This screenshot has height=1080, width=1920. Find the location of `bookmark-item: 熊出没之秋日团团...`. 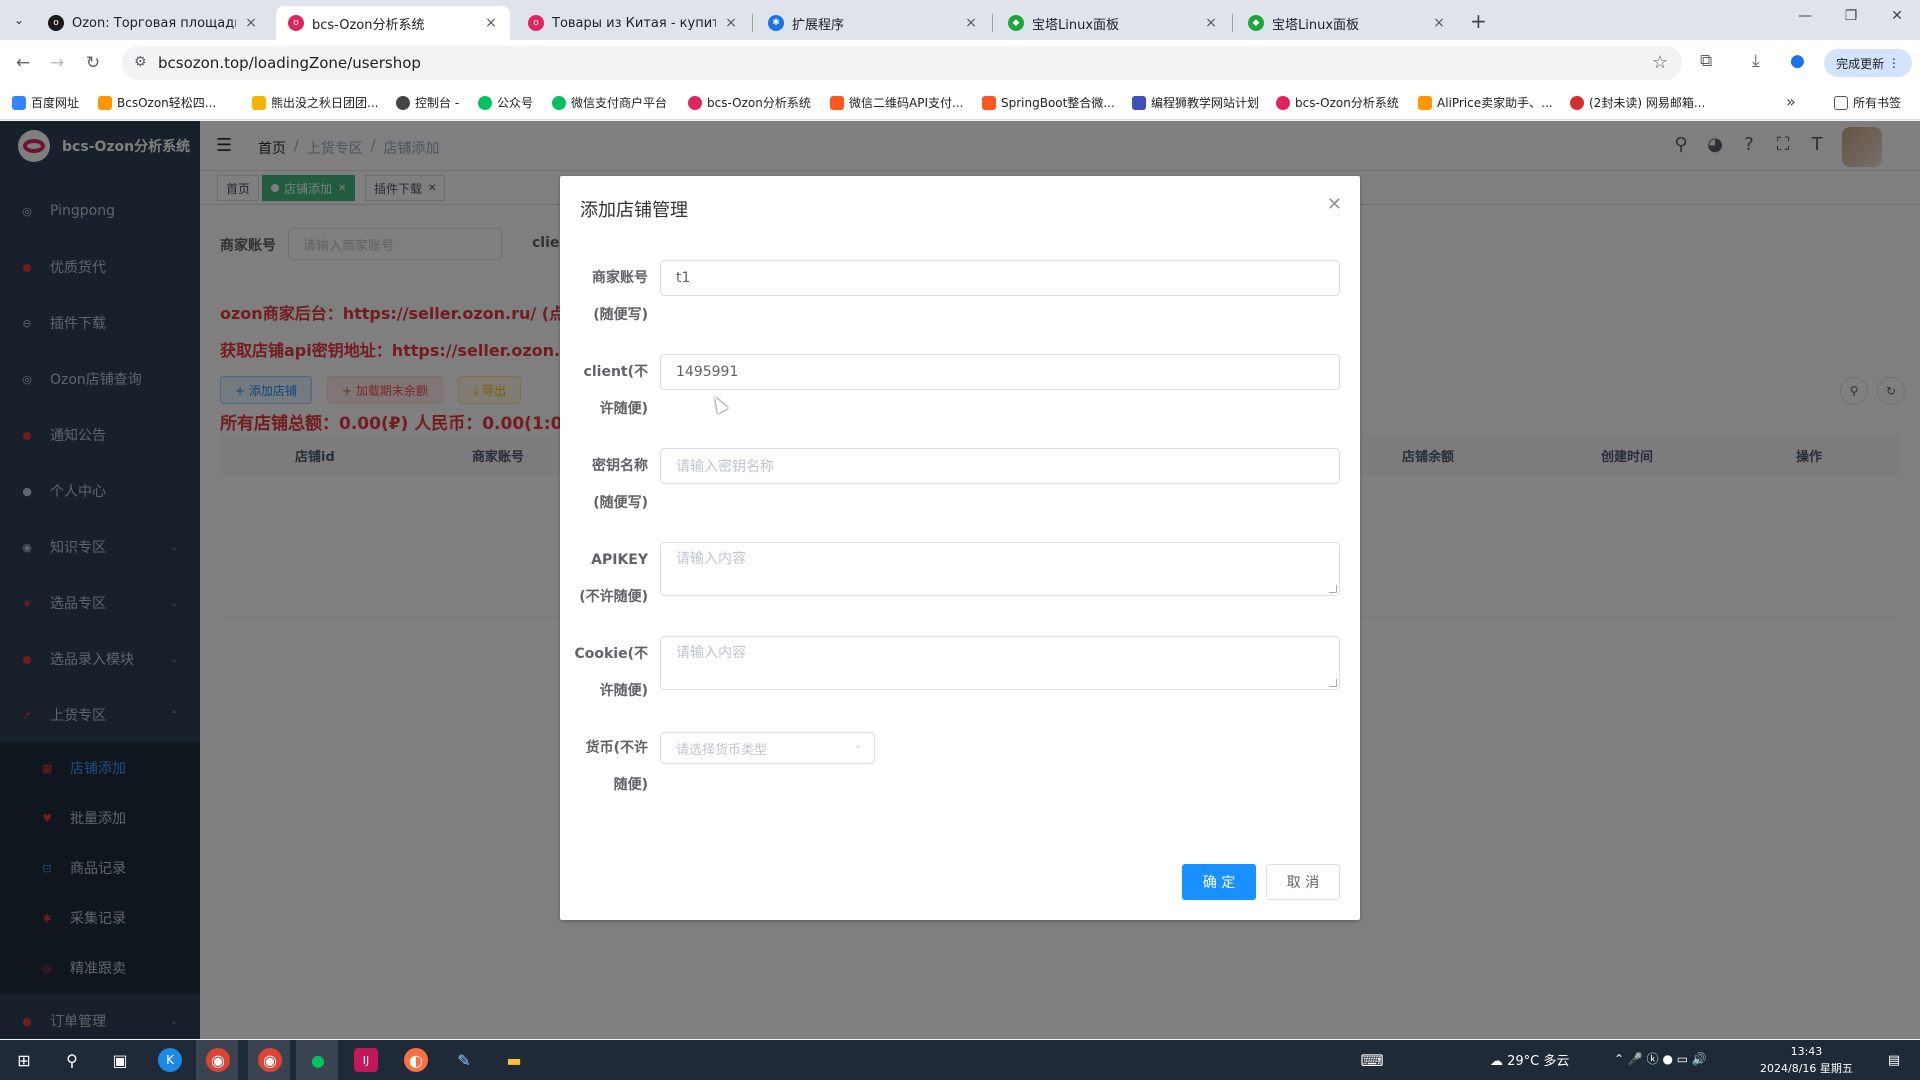

bookmark-item: 熊出没之秋日团团... is located at coordinates (315, 102).